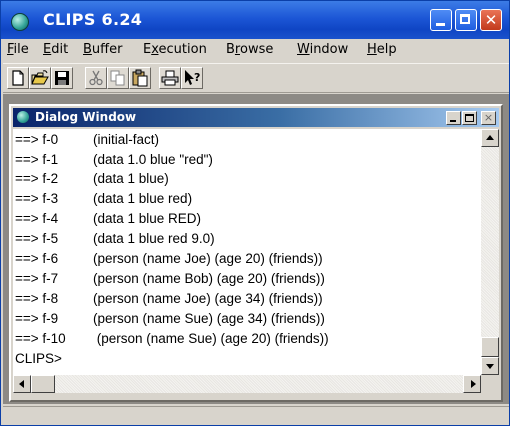  Describe the element at coordinates (102, 49) in the screenshot. I see `menu-buffer: Buffer` at that location.